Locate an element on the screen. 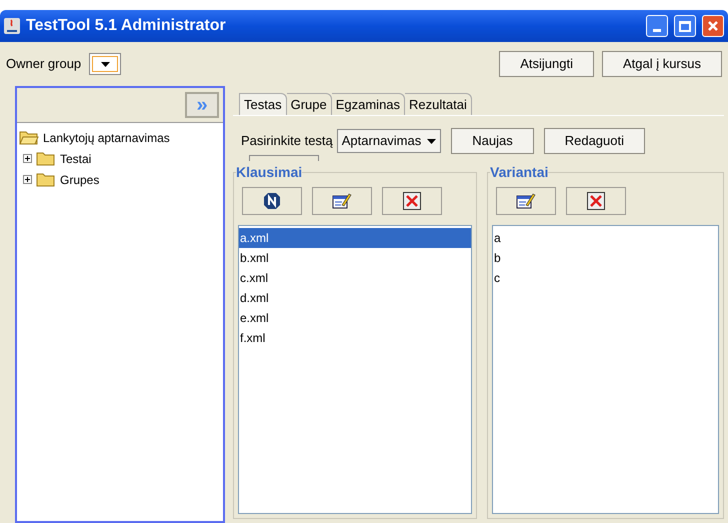  tab: Testas is located at coordinates (263, 104).